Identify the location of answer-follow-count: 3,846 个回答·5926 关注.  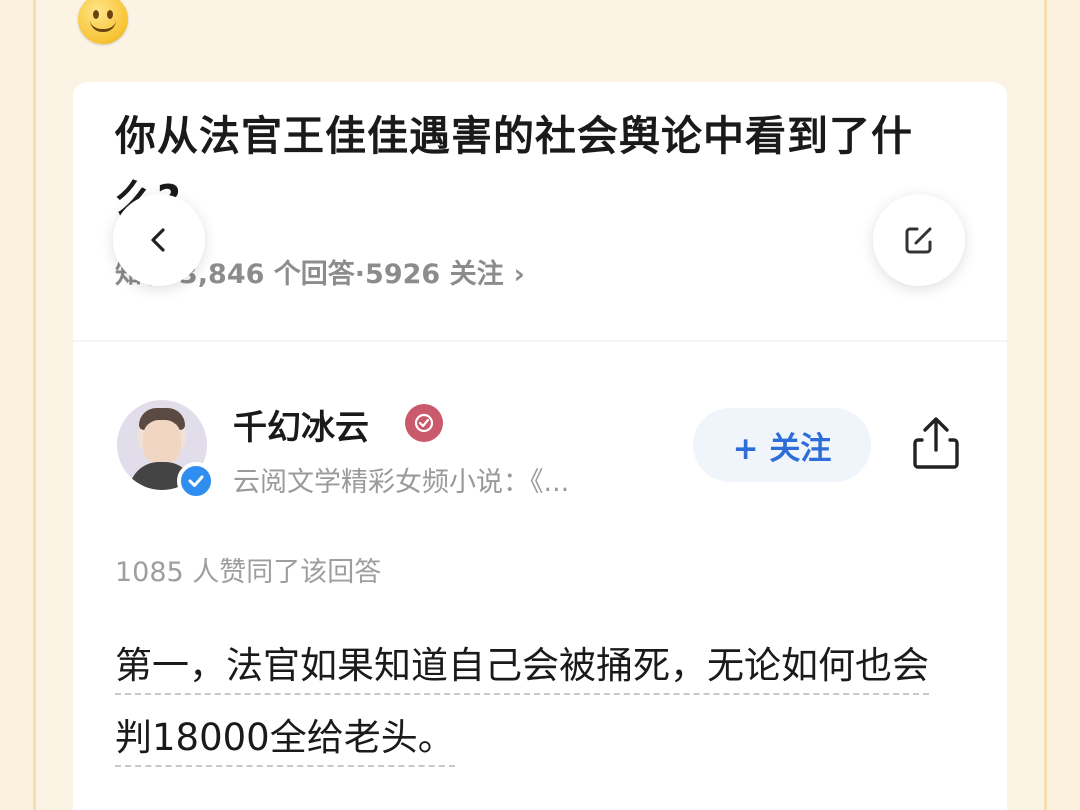
(341, 274).